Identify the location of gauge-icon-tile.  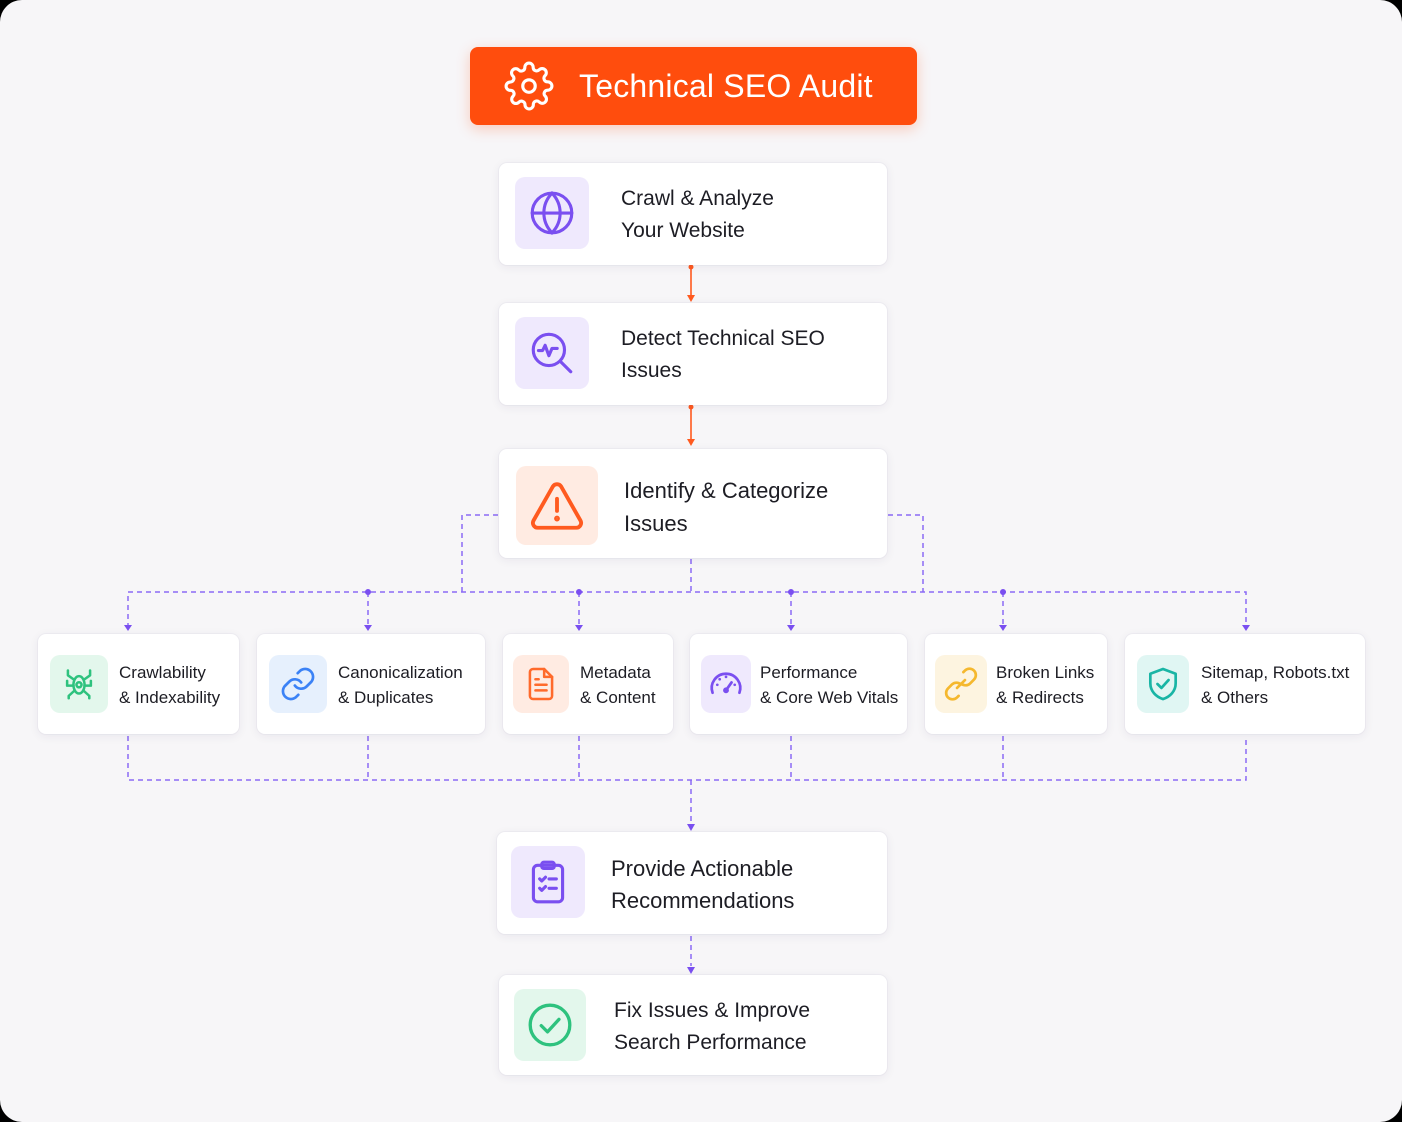
(726, 684).